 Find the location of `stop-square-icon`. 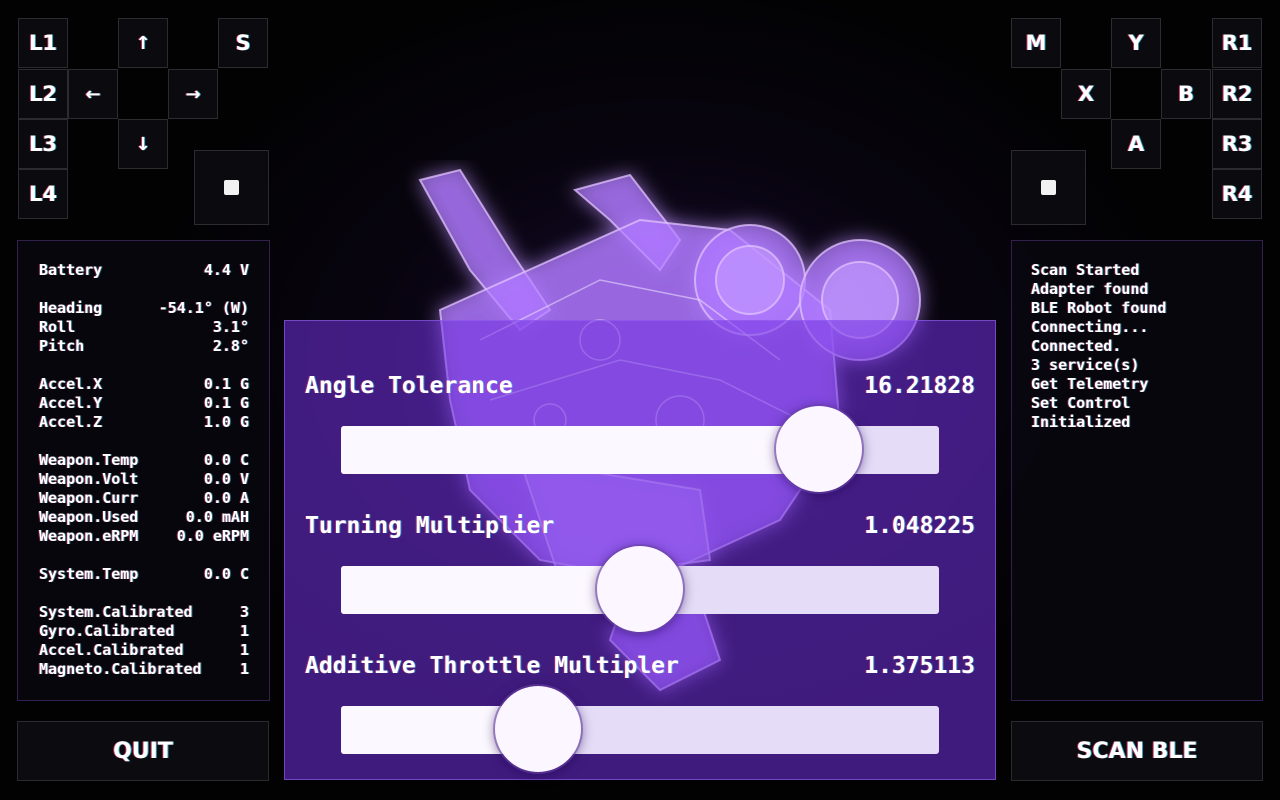

stop-square-icon is located at coordinates (231, 187).